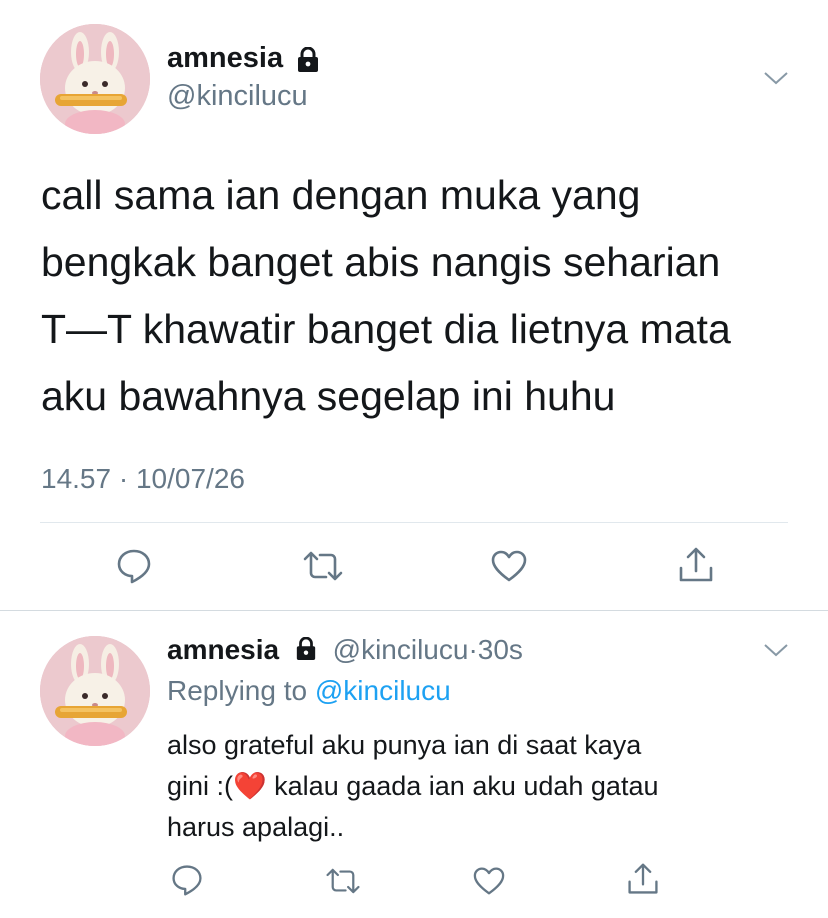 This screenshot has width=828, height=918. I want to click on avatar, so click(95, 79).